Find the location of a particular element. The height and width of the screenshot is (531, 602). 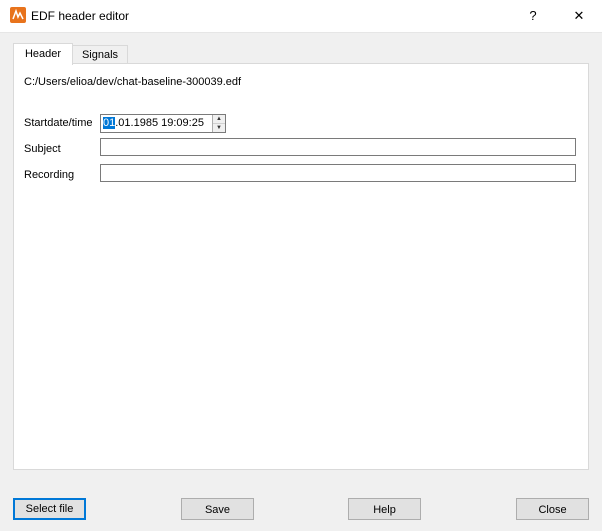

startdate-spinner: ▲ ▼ is located at coordinates (218, 123).